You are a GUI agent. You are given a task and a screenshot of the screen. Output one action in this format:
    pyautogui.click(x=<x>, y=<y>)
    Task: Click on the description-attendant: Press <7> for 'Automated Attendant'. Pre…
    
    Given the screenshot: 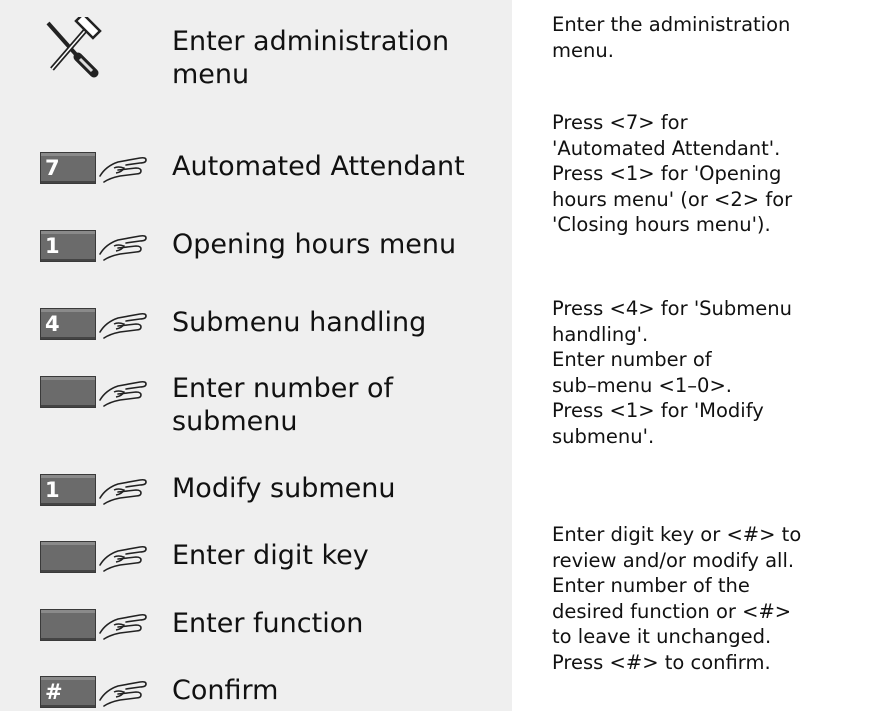 What is the action you would take?
    pyautogui.click(x=672, y=173)
    